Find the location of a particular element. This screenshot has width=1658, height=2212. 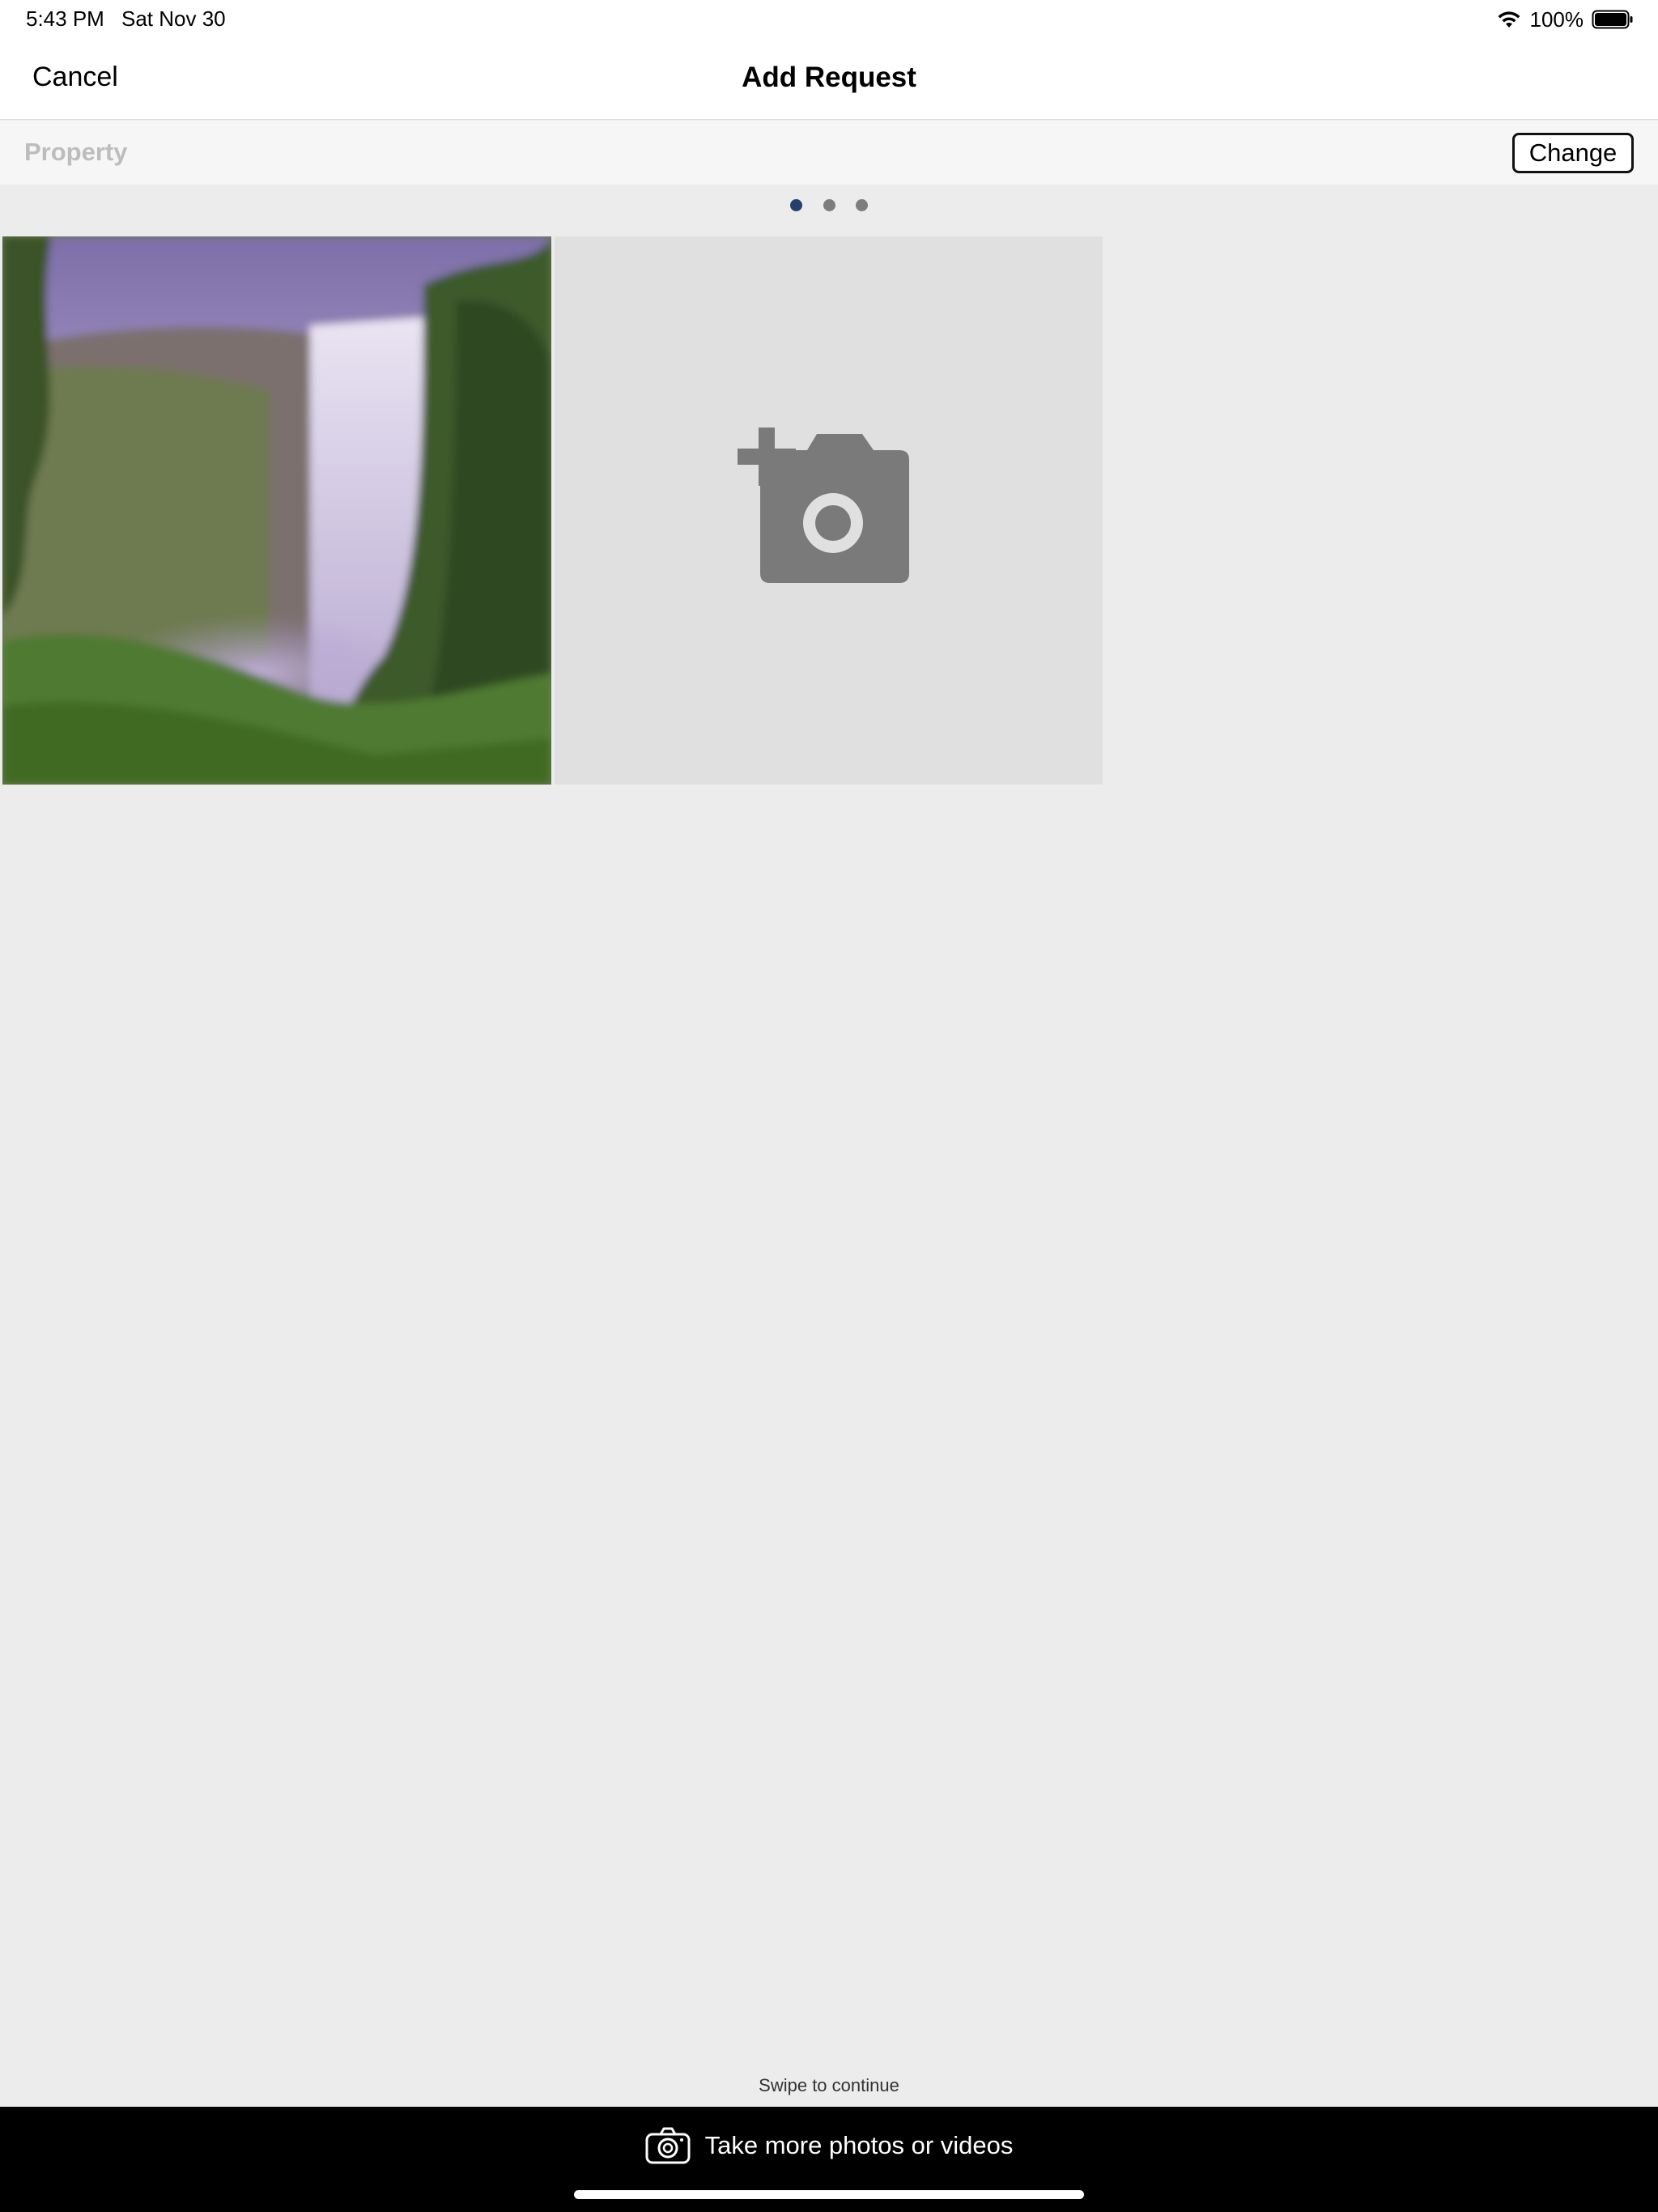

status-indicators: 100% is located at coordinates (1565, 19).